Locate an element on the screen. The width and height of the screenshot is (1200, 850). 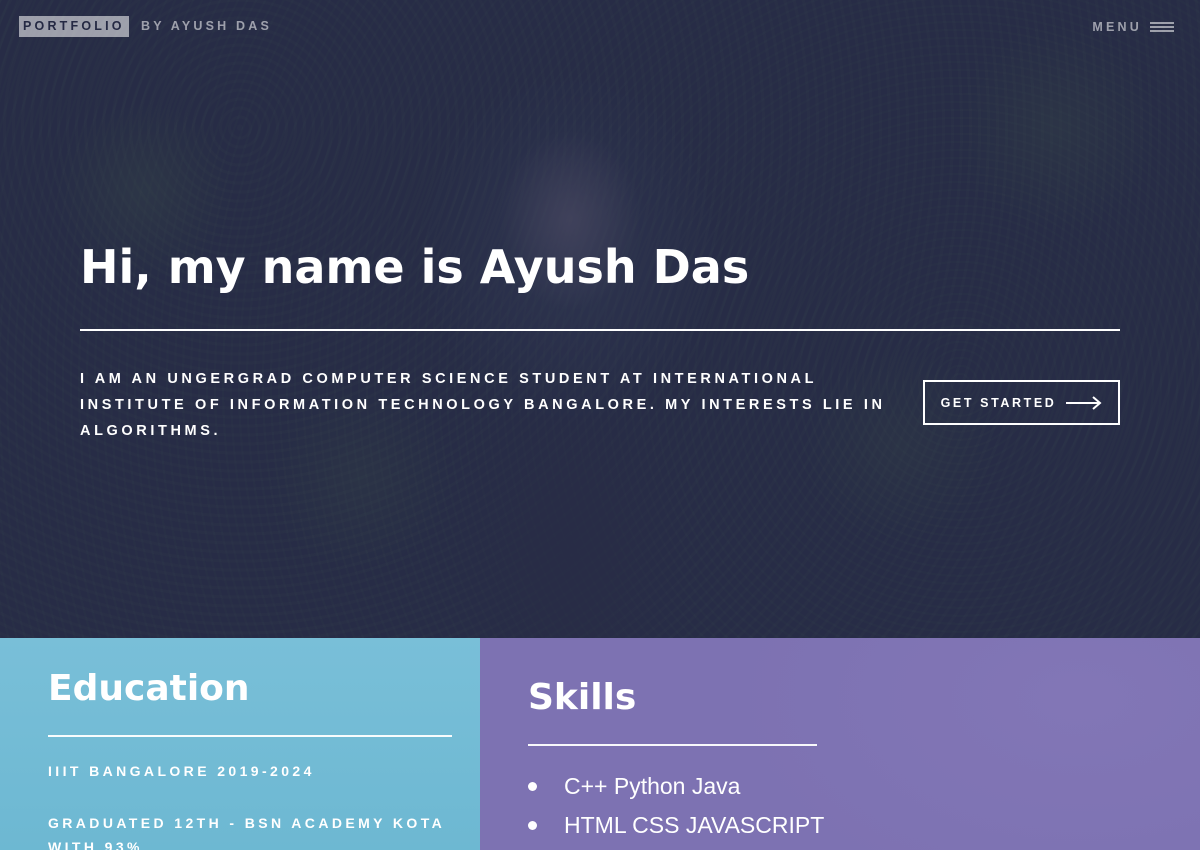
education-item: IIIT BANGALORE 2019-2024 is located at coordinates (181, 771).